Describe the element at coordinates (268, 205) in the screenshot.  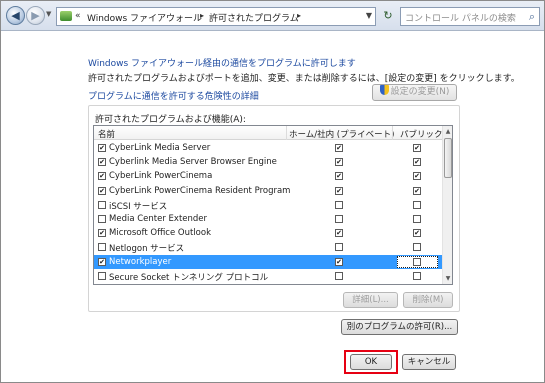
I see `list-item: iSCSI サービス` at that location.